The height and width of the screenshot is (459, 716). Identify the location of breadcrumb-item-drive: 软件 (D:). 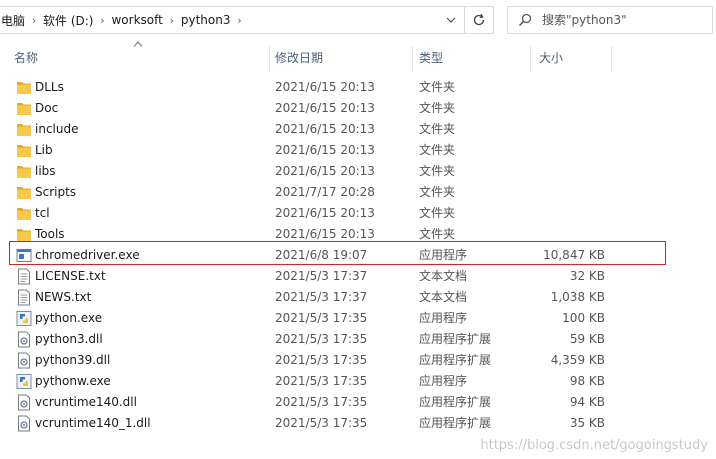
(68, 20).